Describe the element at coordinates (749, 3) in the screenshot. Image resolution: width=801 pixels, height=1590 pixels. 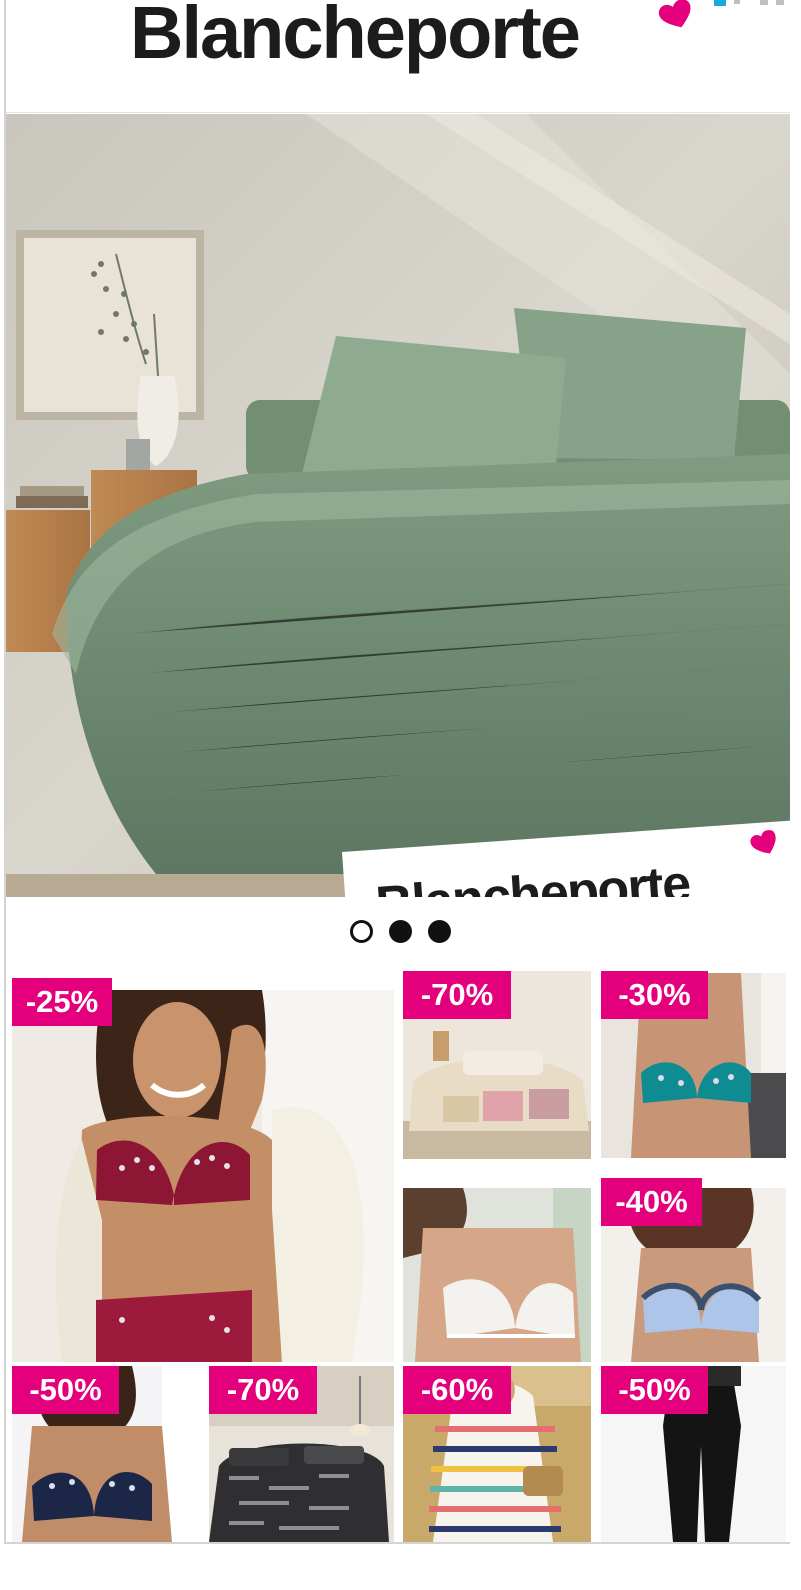
I see `corner-icon` at that location.